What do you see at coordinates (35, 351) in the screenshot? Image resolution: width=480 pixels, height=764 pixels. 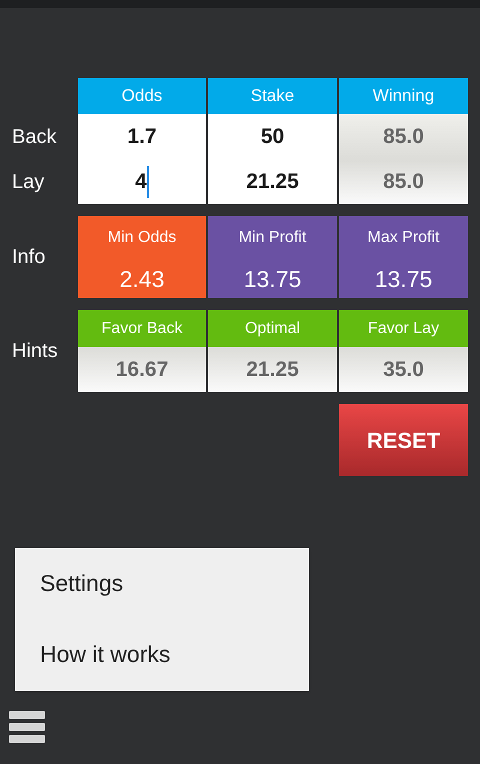 I see `row-label: Hints` at bounding box center [35, 351].